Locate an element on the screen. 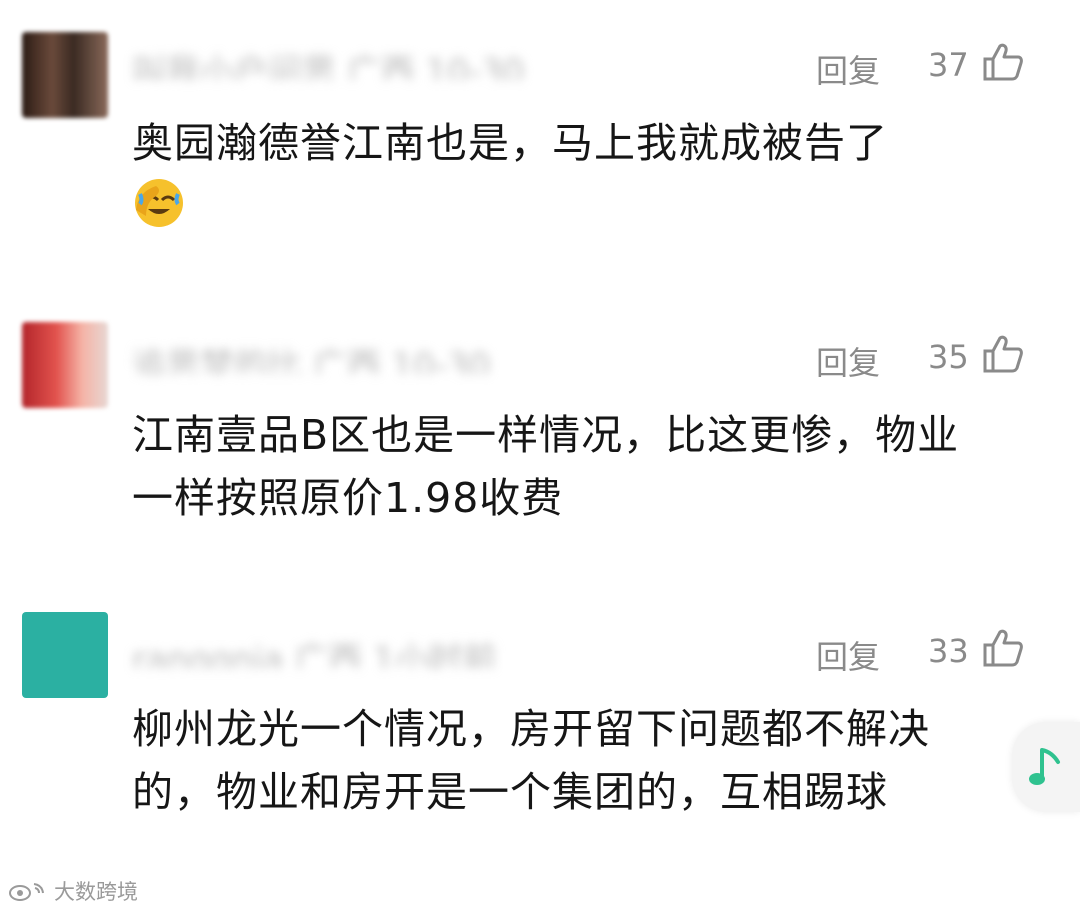 The height and width of the screenshot is (912, 1080). username: 叫我小户问思 广西 10-30 is located at coordinates (412, 62).